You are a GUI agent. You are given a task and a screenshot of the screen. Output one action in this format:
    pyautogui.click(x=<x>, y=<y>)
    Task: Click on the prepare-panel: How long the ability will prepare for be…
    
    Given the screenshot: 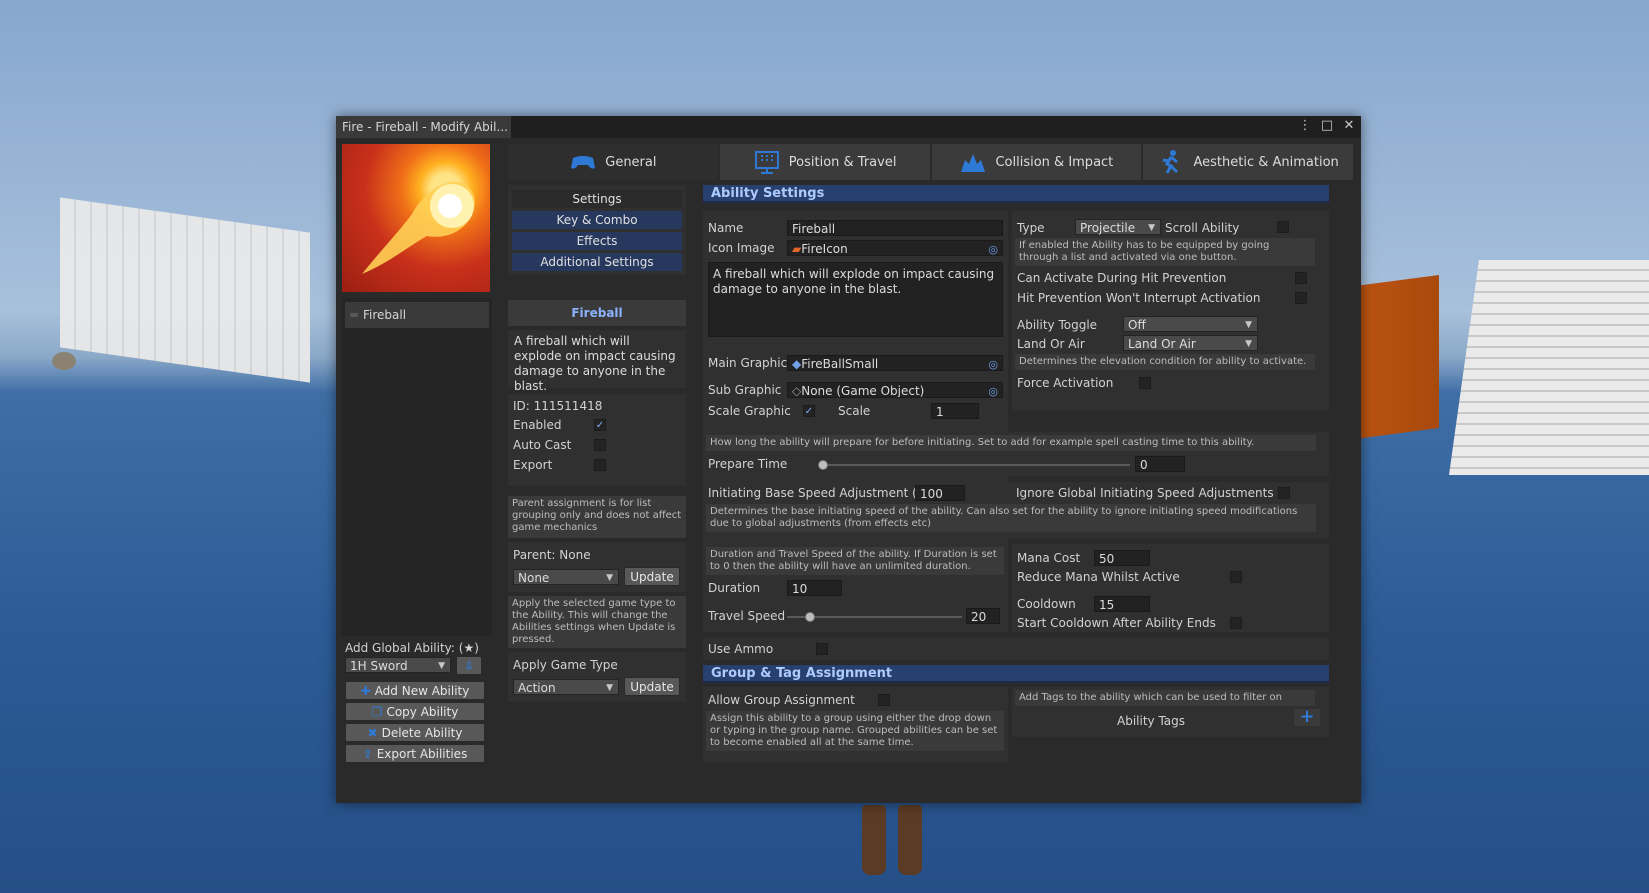 What is the action you would take?
    pyautogui.click(x=1016, y=454)
    